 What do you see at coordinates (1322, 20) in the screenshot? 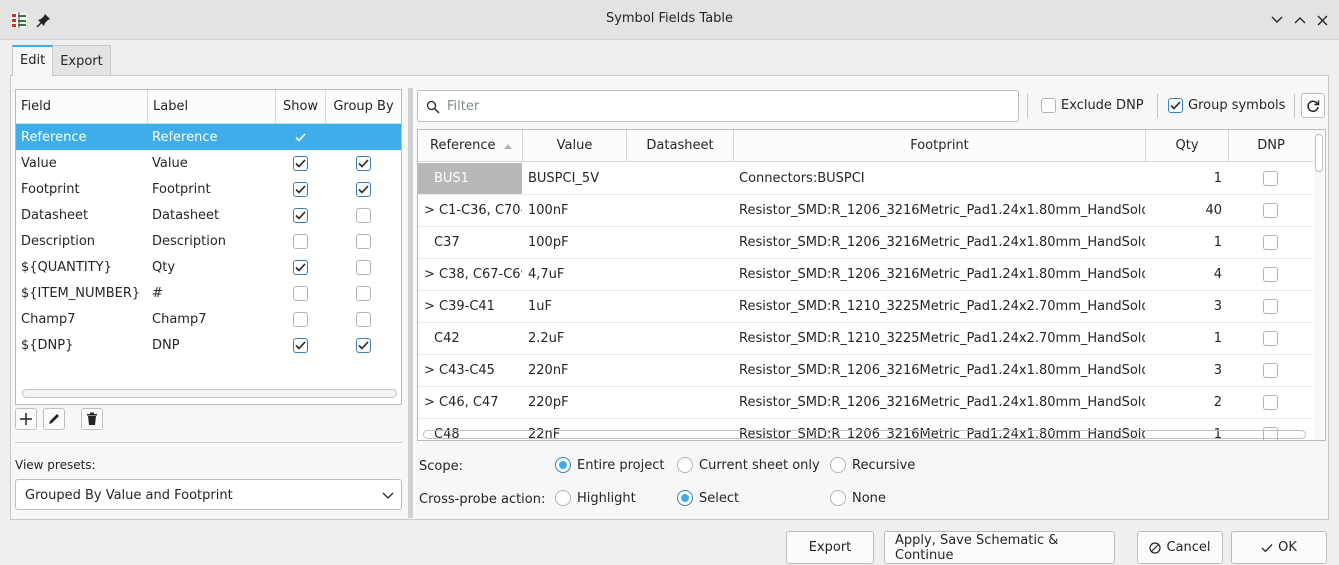
I see `close-icon` at bounding box center [1322, 20].